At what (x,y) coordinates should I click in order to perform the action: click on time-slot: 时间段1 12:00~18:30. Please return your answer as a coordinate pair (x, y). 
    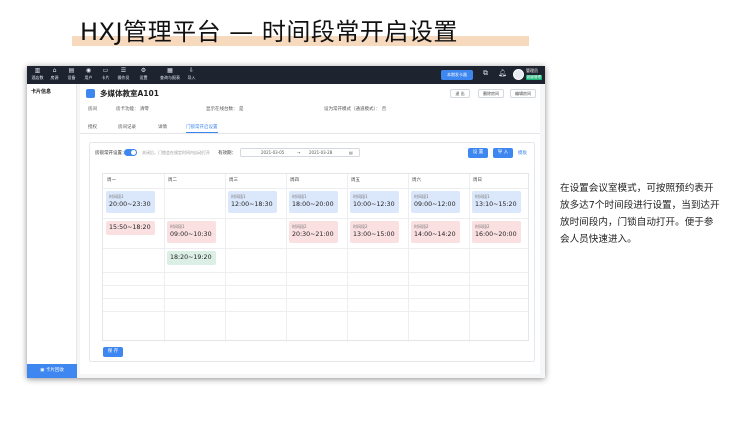
    Looking at the image, I should click on (252, 202).